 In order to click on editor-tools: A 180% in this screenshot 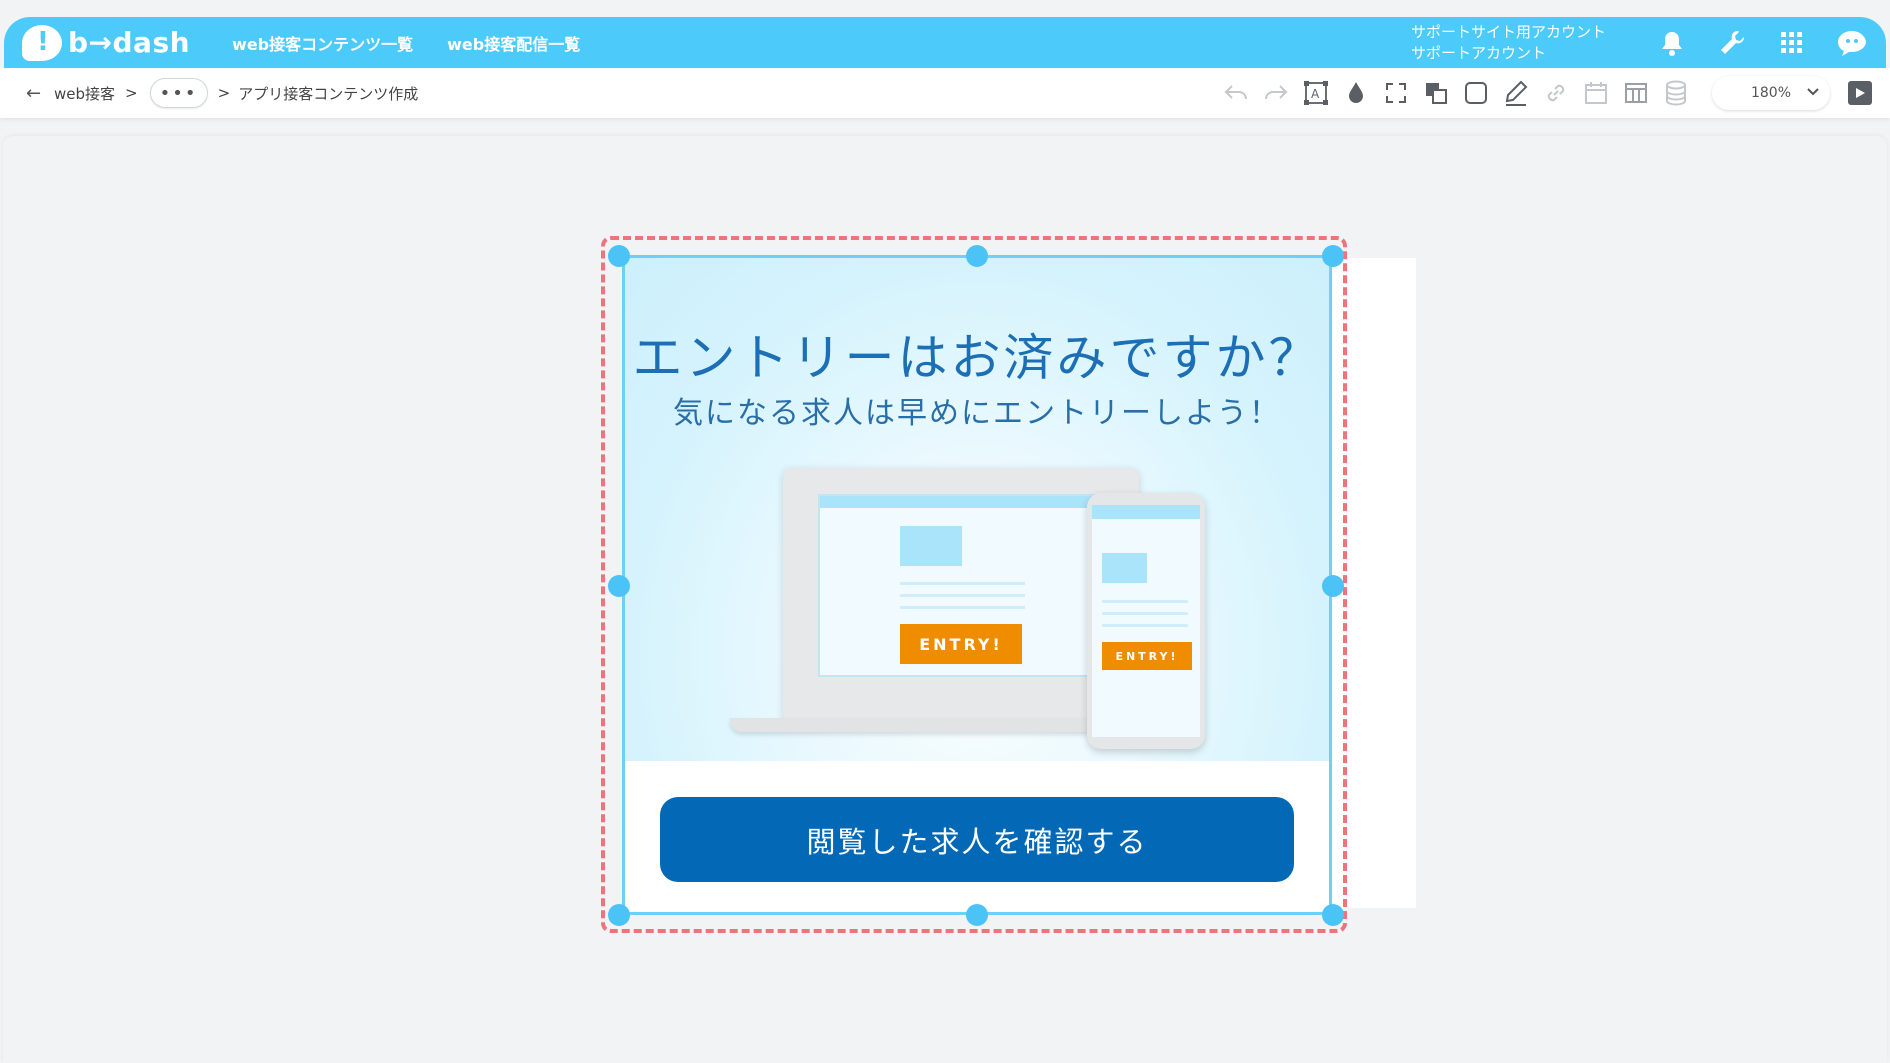, I will do `click(1553, 93)`.